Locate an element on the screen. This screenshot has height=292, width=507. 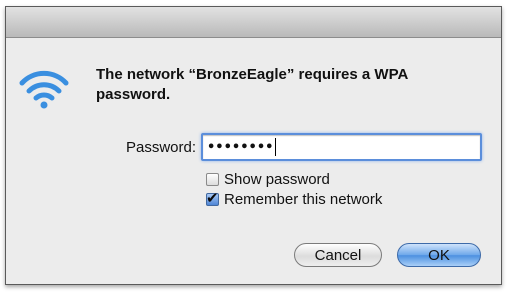
remember-network-option: ✔ Remember this network is located at coordinates (294, 198).